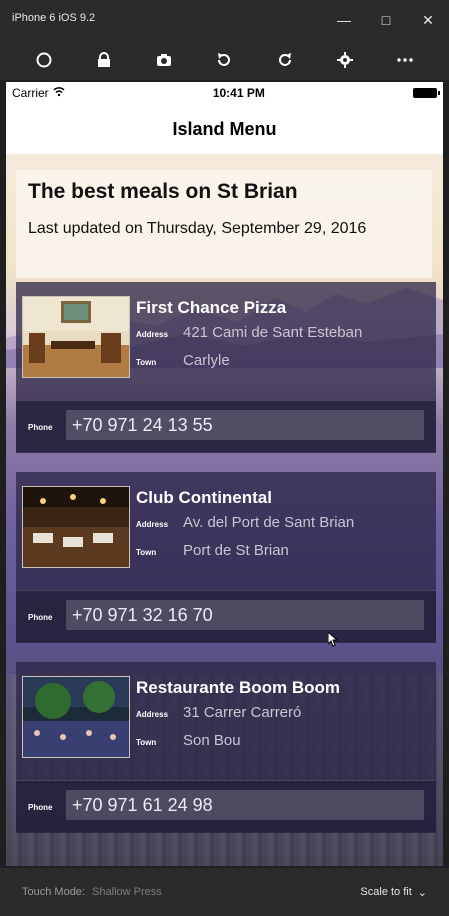 The width and height of the screenshot is (449, 916). What do you see at coordinates (53, 892) in the screenshot?
I see `touch-mode-label: Touch Mode:` at bounding box center [53, 892].